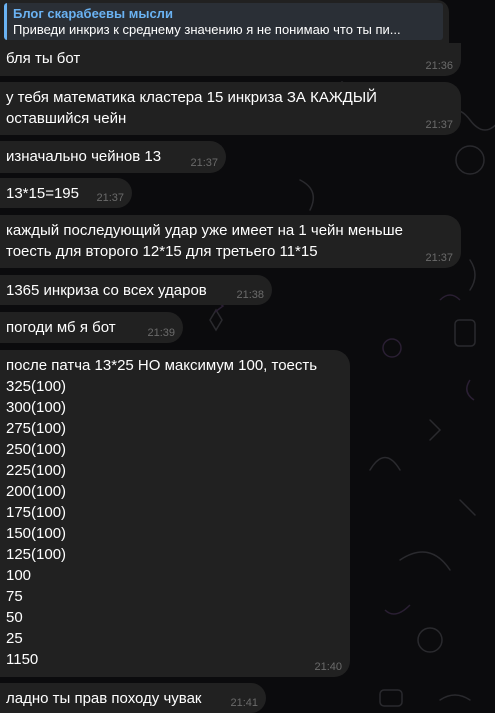 The image size is (495, 713). What do you see at coordinates (43, 58) in the screenshot?
I see `message-text: бля ты бот` at bounding box center [43, 58].